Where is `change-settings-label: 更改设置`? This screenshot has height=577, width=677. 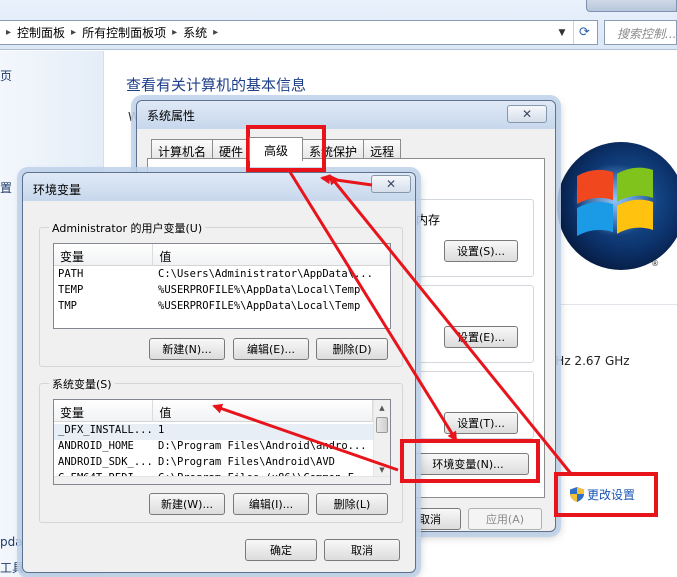
change-settings-label: 更改设置 is located at coordinates (611, 495).